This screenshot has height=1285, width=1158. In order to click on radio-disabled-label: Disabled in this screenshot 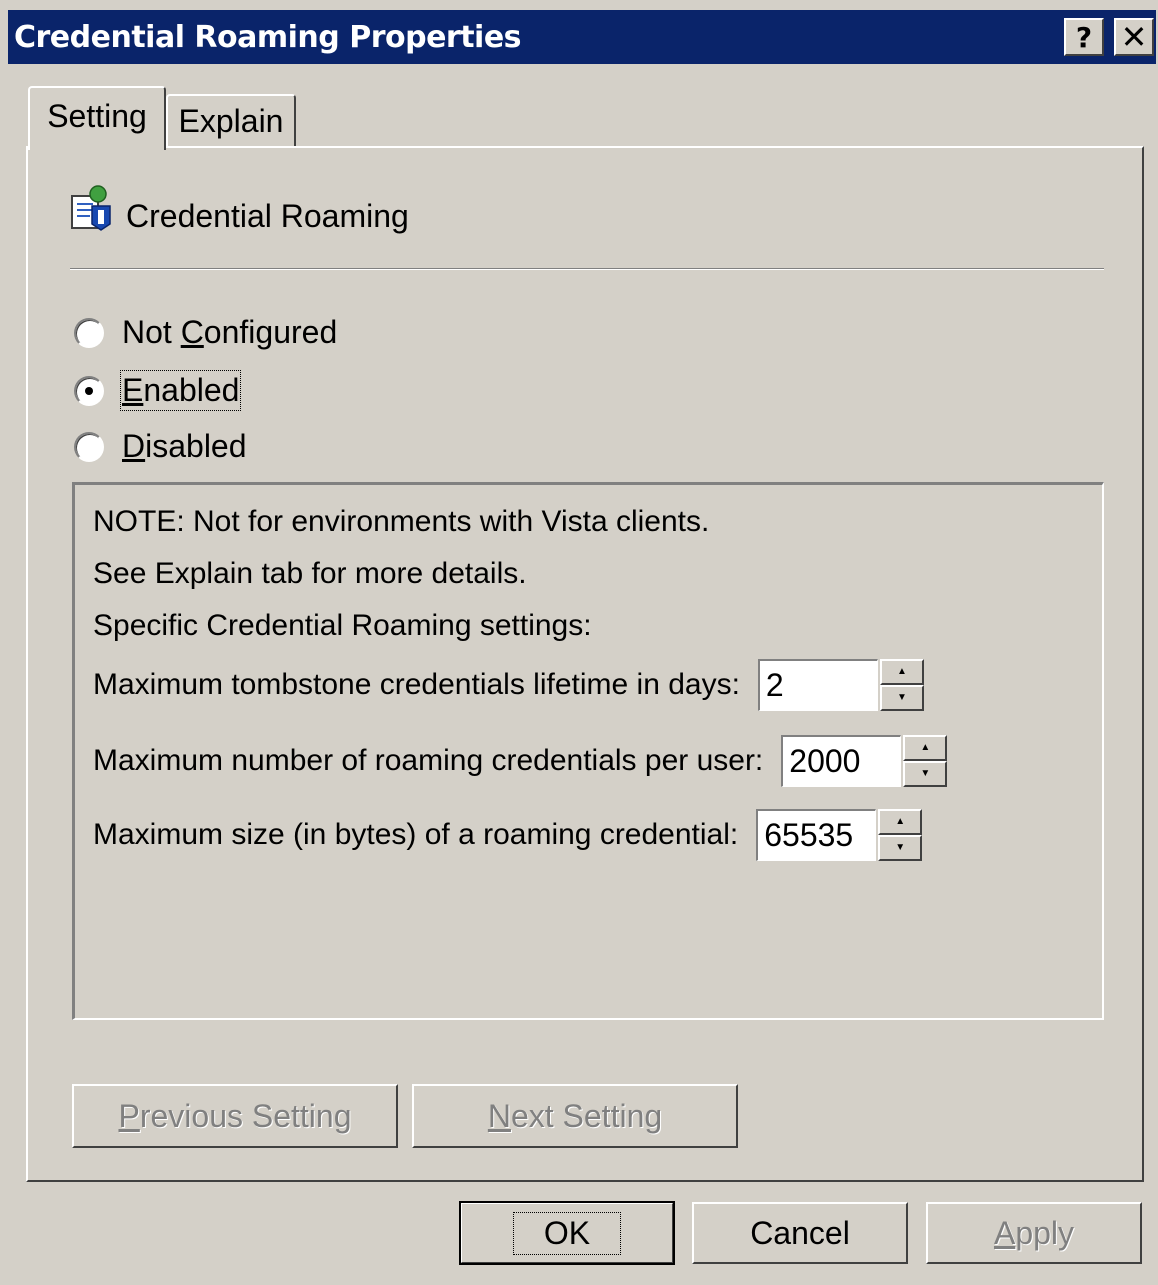, I will do `click(184, 446)`.